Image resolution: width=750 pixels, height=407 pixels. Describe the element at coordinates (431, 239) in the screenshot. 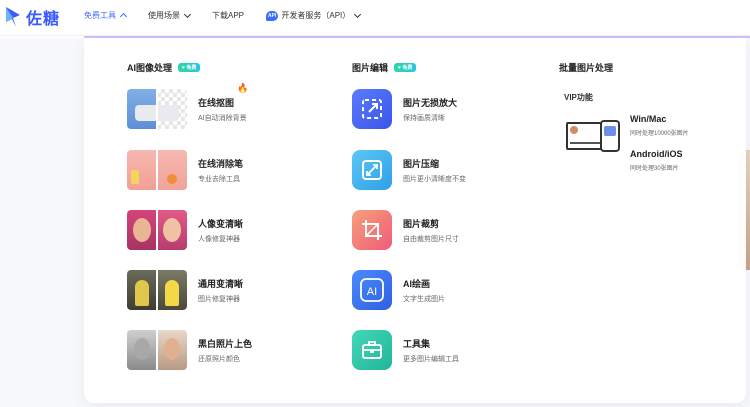

I see `tool-desc: 自由裁剪图片尺寸` at that location.